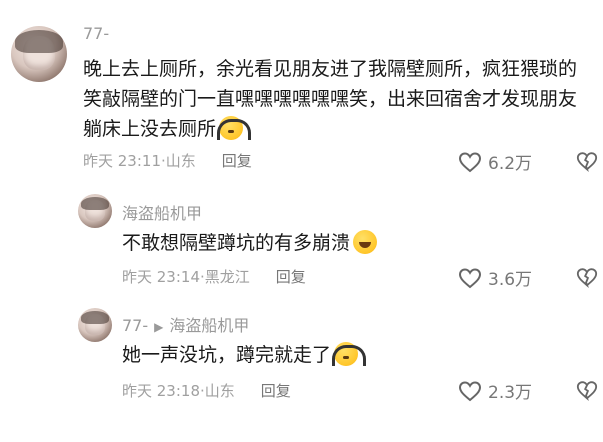 Image resolution: width=603 pixels, height=442 pixels. I want to click on reply-arrow-icon: ▶, so click(159, 327).